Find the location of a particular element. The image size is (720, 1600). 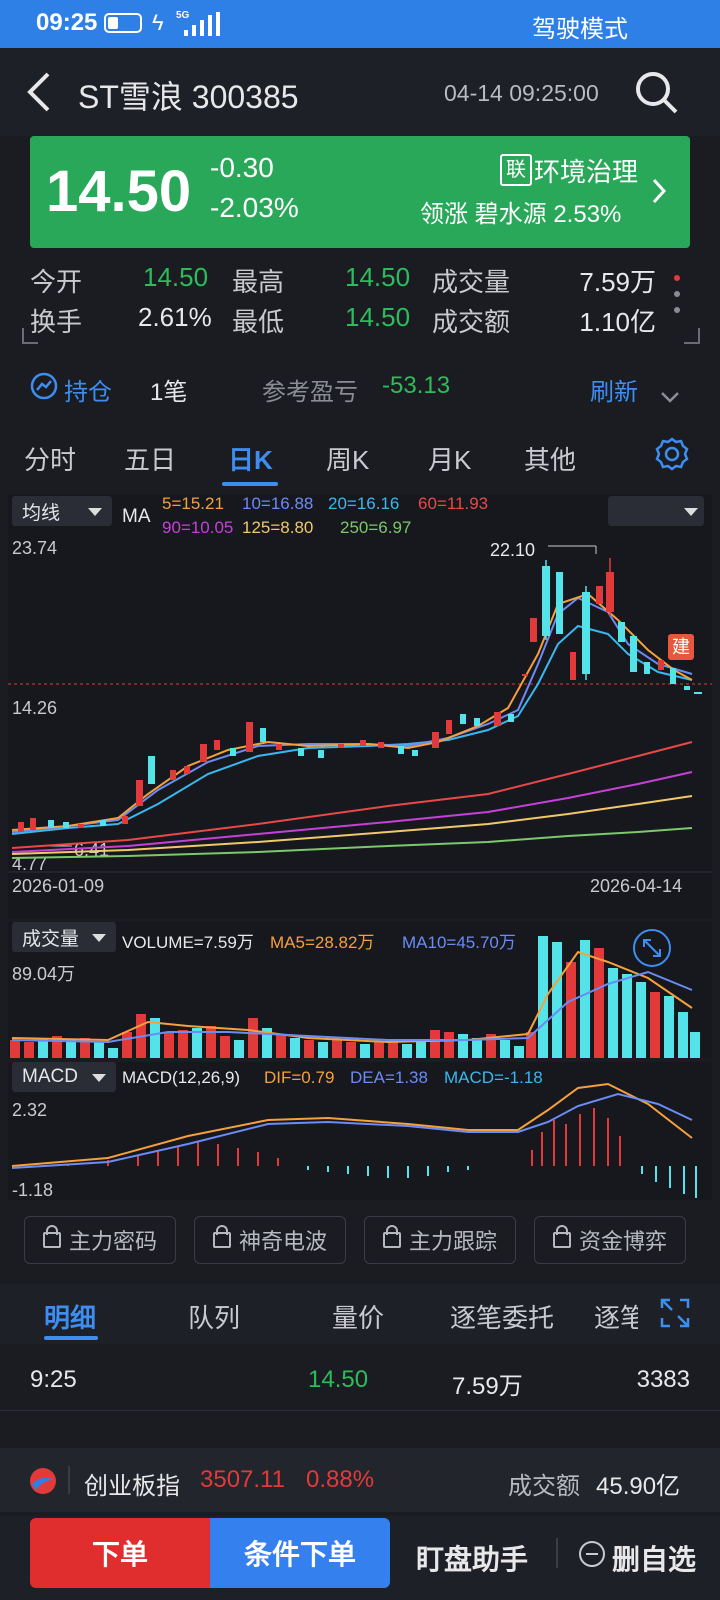

tab-day-k: 日K is located at coordinates (250, 458).